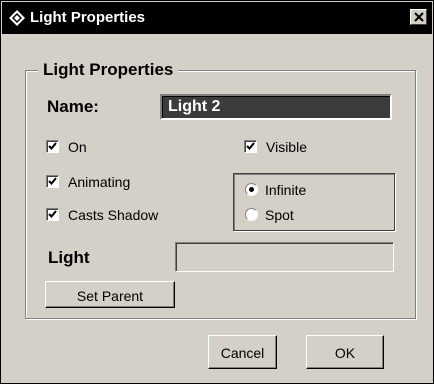 This screenshot has height=384, width=434. What do you see at coordinates (77, 147) in the screenshot?
I see `on-label: On` at bounding box center [77, 147].